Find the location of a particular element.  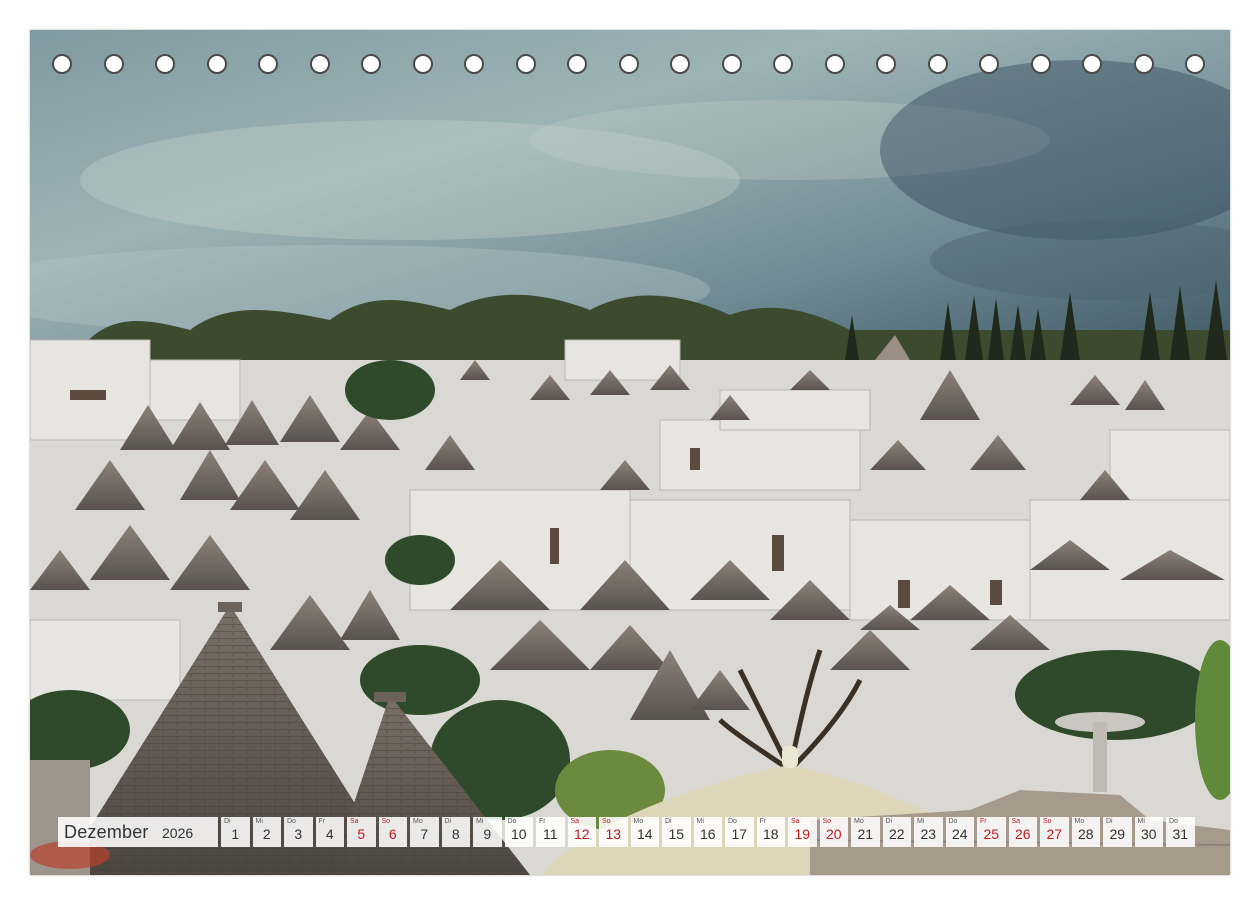

day-cell: Do 3 is located at coordinates (298, 832).